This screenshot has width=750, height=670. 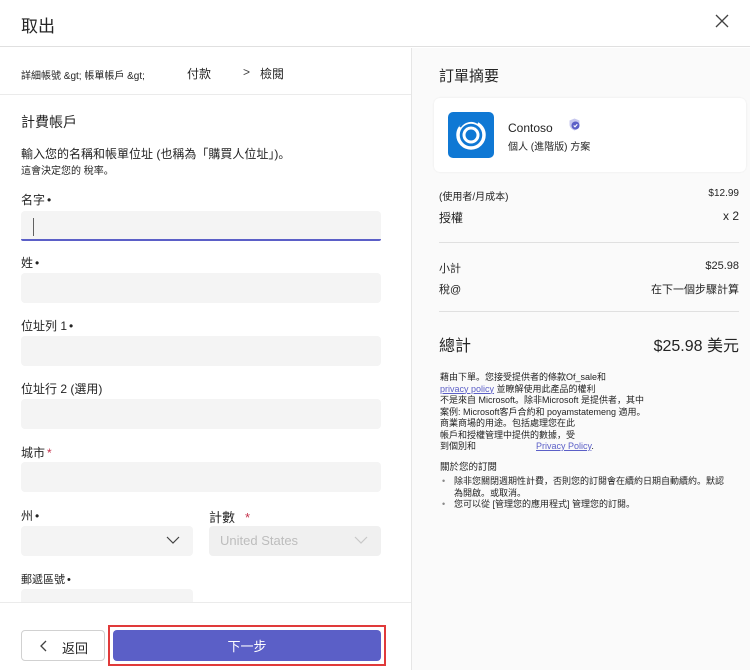 What do you see at coordinates (47, 326) in the screenshot?
I see `address1-label: 位址列 1 •` at bounding box center [47, 326].